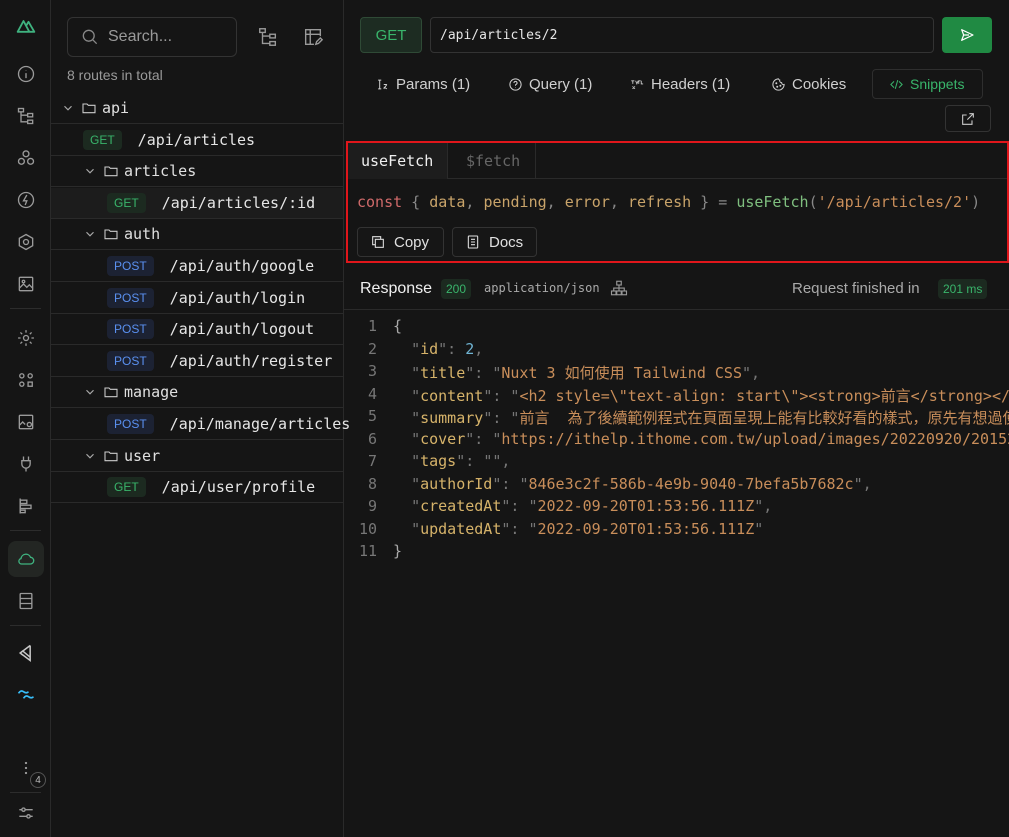  What do you see at coordinates (447, 348) in the screenshot?
I see `line-content: "id": 2,` at bounding box center [447, 348].